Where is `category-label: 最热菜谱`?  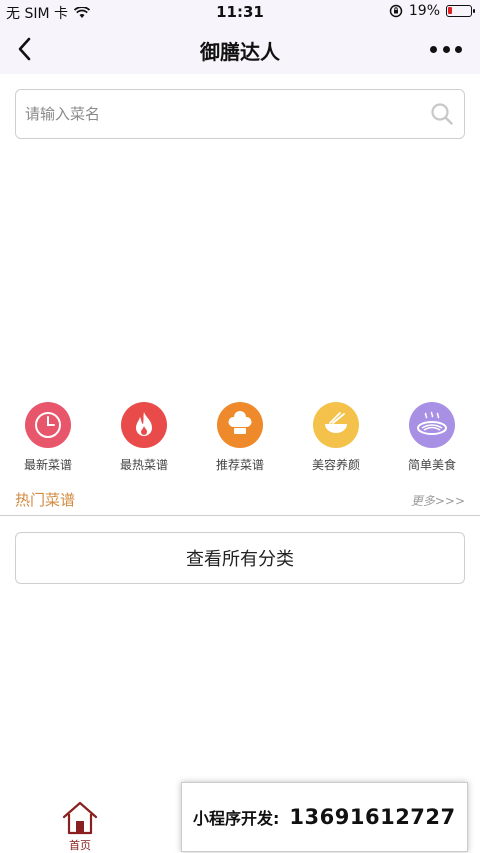 category-label: 最热菜谱 is located at coordinates (143, 465).